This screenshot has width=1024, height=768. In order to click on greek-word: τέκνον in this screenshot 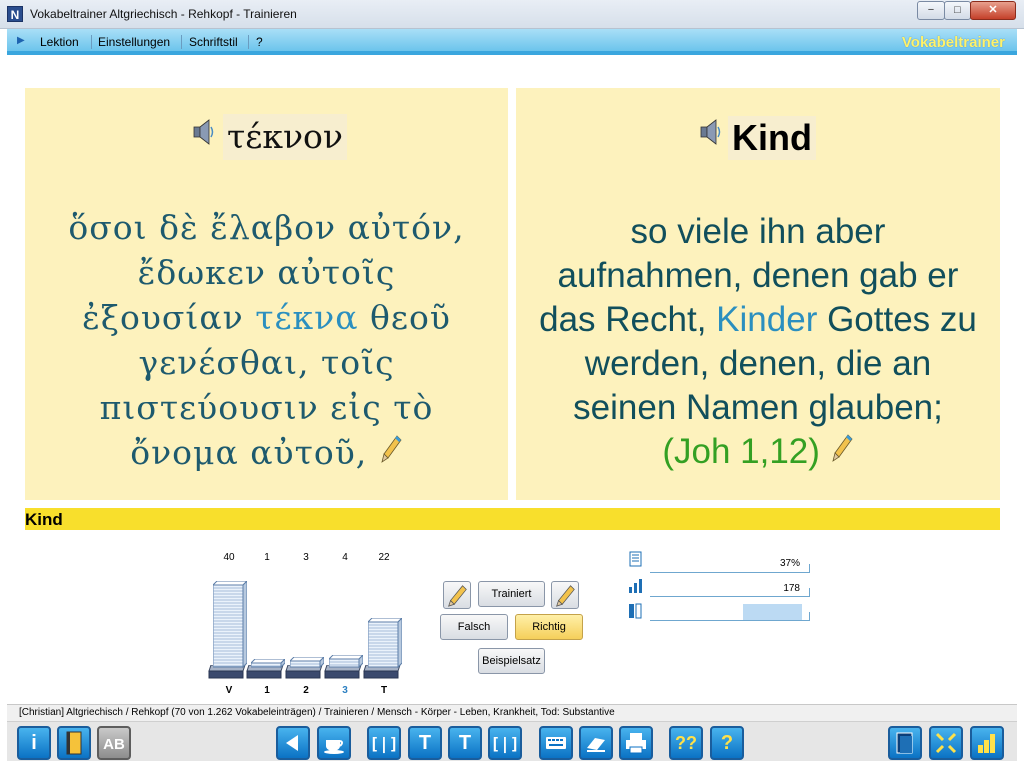, I will do `click(285, 137)`.